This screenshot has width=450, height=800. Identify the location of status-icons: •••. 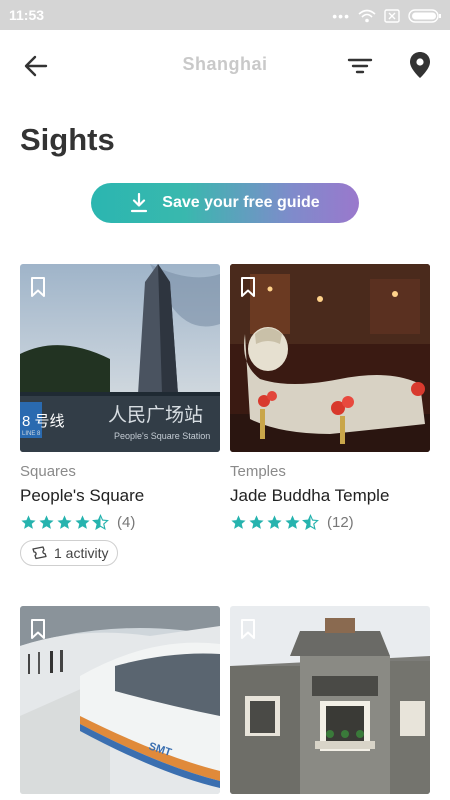
(387, 16).